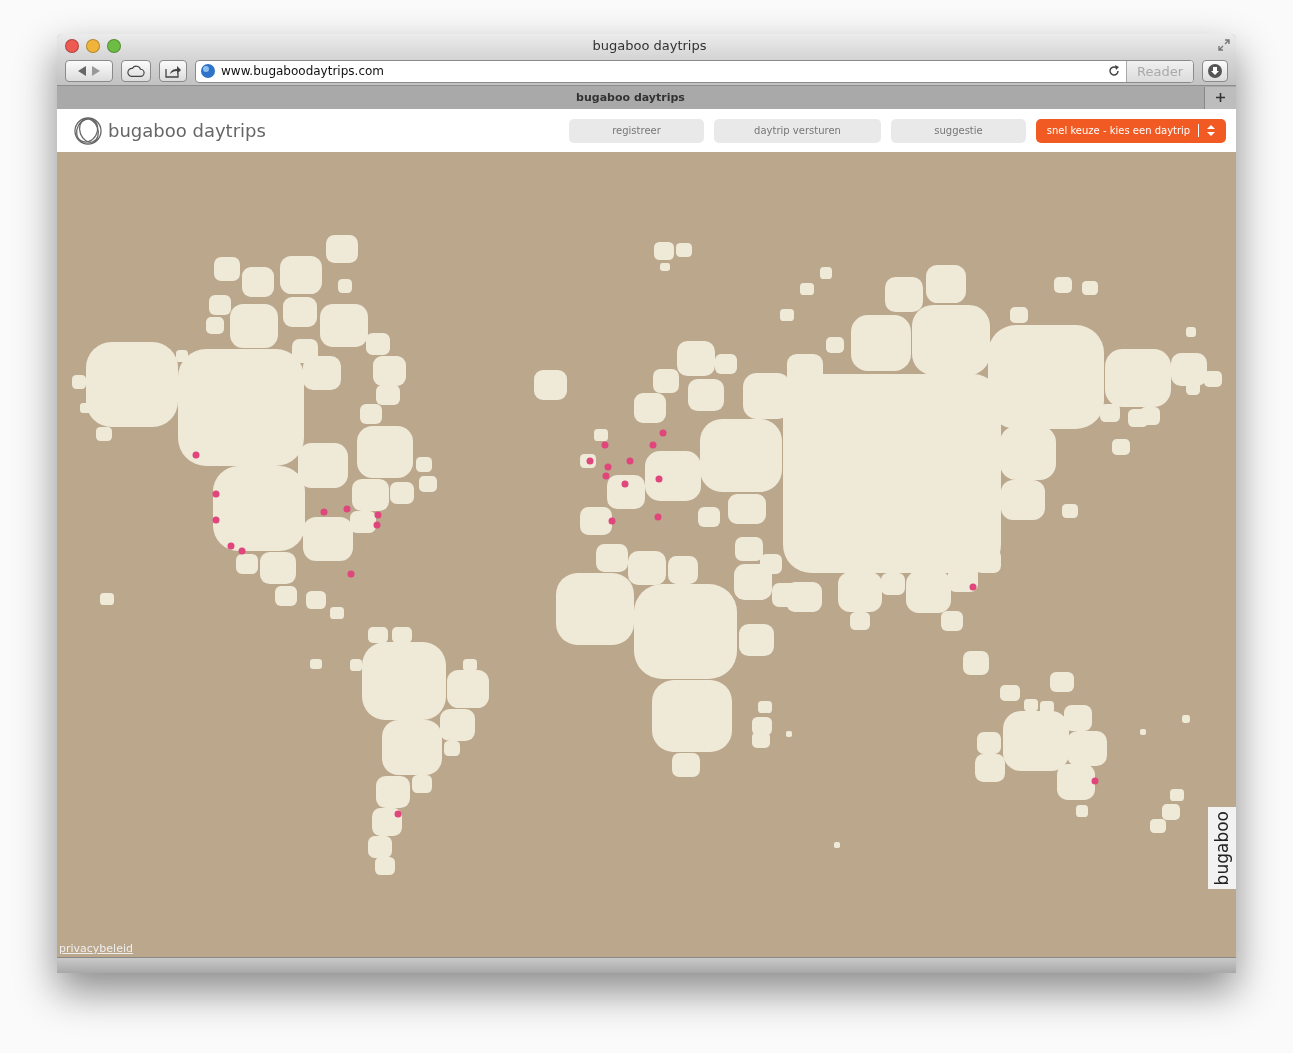 The width and height of the screenshot is (1293, 1053). I want to click on daytrip-dropdown: snel keuze - kies een daytrip, so click(1131, 130).